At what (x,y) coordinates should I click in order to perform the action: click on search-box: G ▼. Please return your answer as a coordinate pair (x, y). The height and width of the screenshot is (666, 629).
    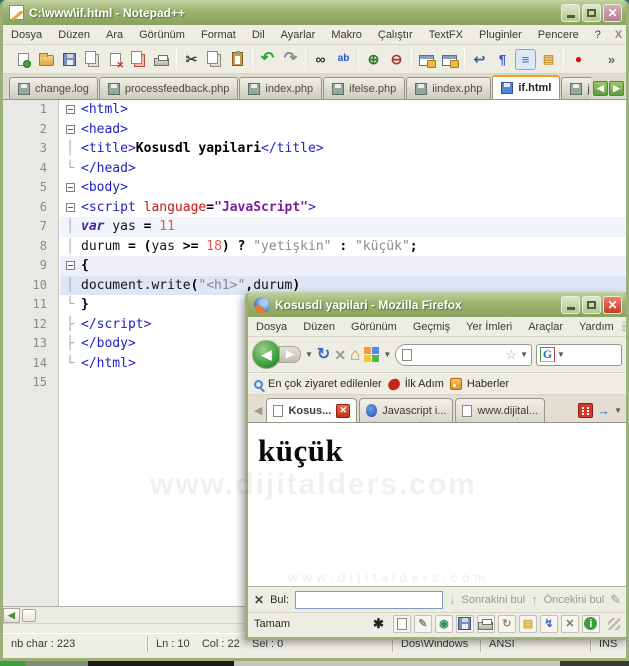
    Looking at the image, I should click on (579, 354).